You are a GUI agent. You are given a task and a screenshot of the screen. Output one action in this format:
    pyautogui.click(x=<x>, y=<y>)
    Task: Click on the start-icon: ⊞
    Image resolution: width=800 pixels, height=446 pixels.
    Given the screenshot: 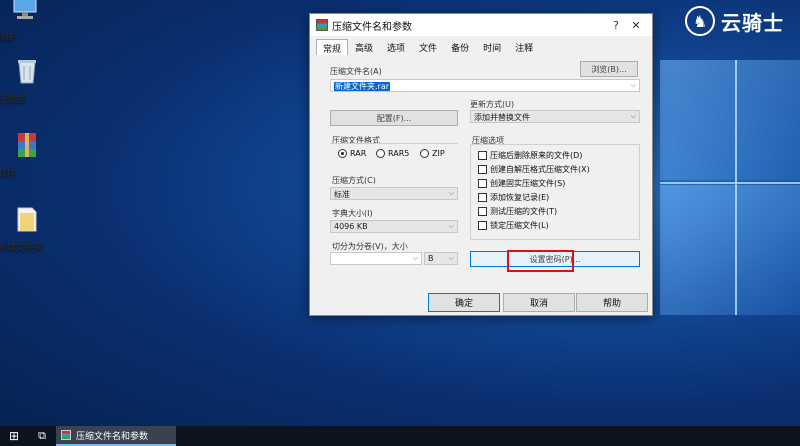 What is the action you would take?
    pyautogui.click(x=14, y=436)
    